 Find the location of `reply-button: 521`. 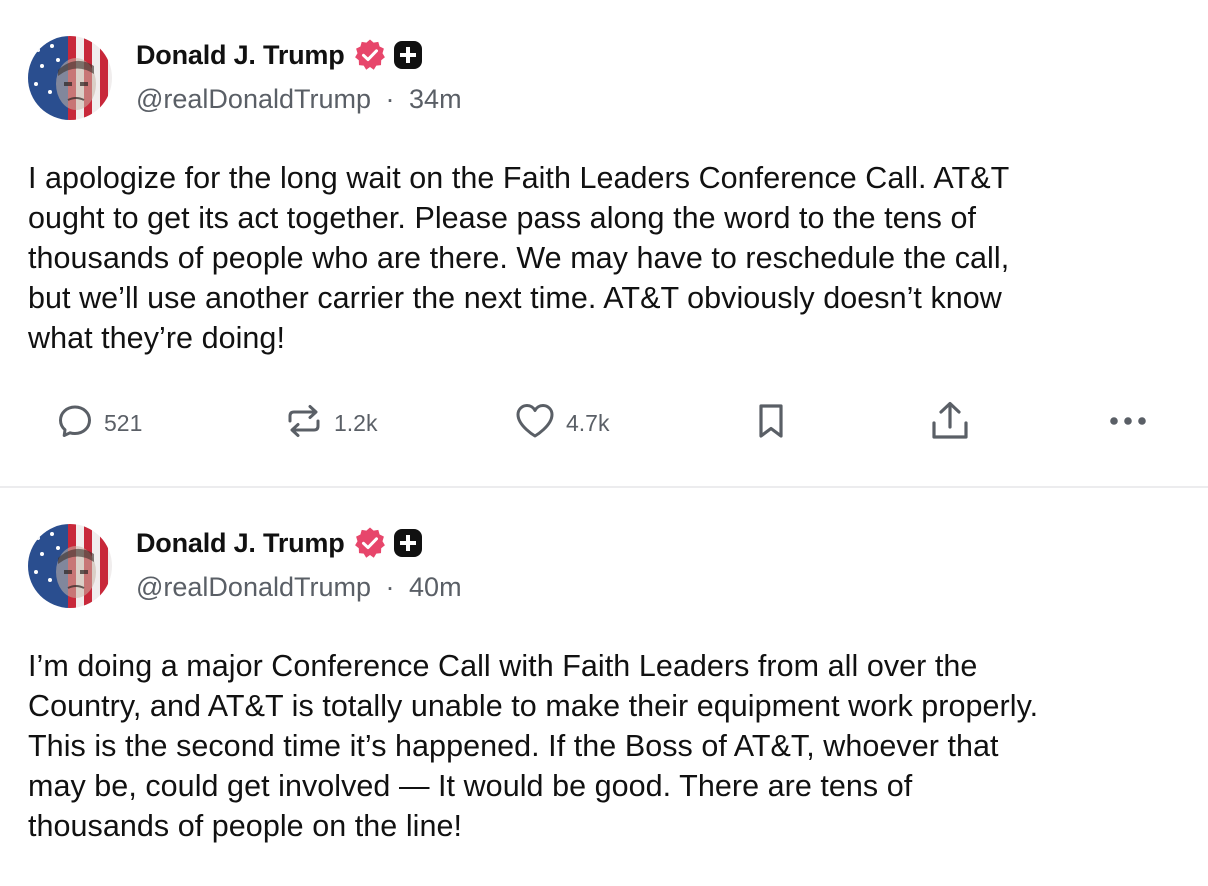

reply-button: 521 is located at coordinates (99, 423).